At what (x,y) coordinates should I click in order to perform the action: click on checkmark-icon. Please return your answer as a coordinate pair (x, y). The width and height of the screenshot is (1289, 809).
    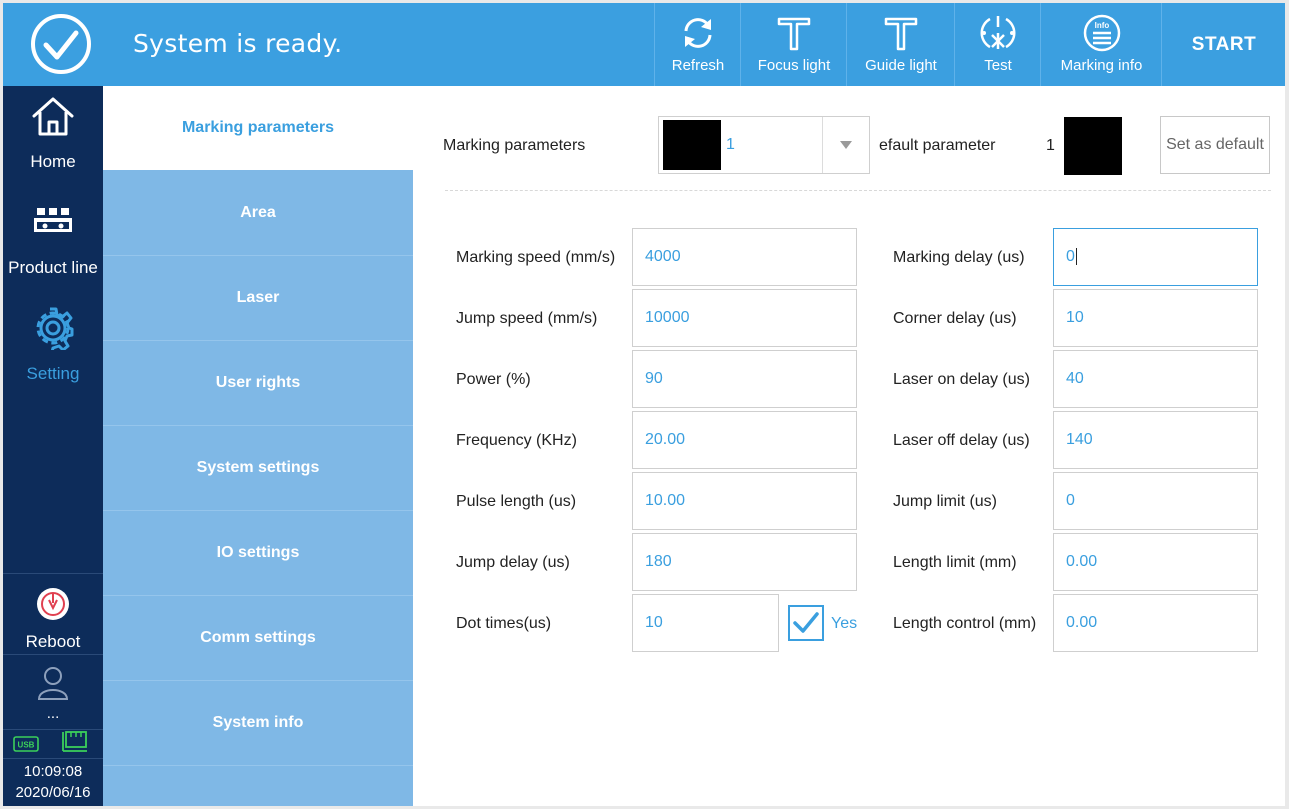
    Looking at the image, I should click on (806, 622).